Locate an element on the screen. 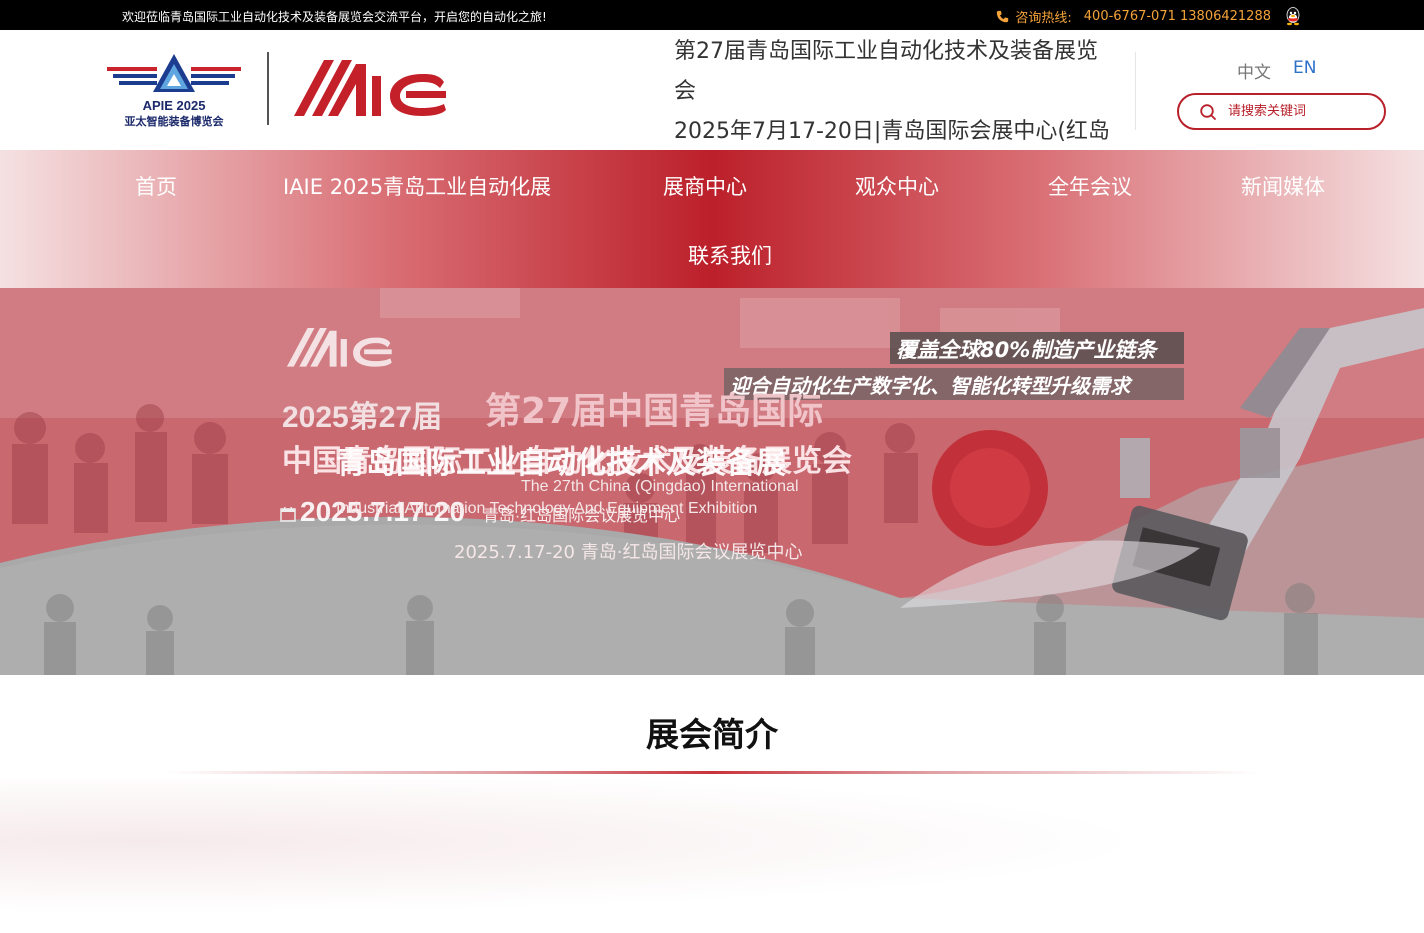 This screenshot has height=933, width=1424. nav-item-iaie-2025: IAIE 2025青岛工业自动化展 is located at coordinates (417, 186).